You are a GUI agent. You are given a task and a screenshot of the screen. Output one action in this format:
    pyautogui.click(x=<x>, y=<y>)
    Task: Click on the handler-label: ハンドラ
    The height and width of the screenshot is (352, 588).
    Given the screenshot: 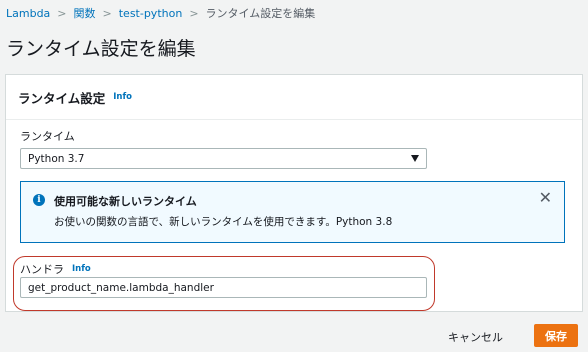 What is the action you would take?
    pyautogui.click(x=42, y=269)
    